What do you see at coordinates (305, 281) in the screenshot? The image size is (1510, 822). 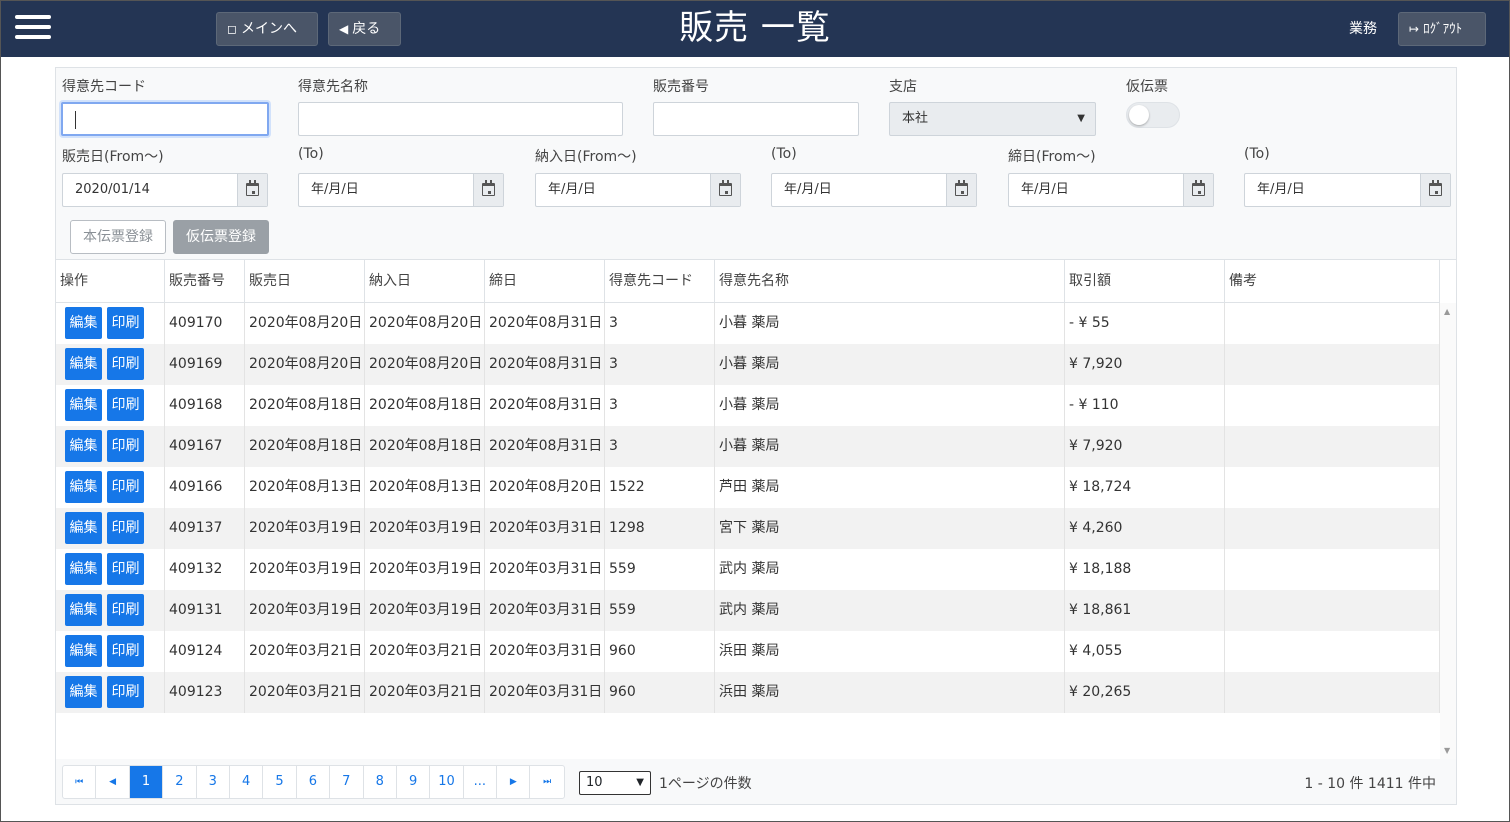 I see `col-sales-date: 販売日` at bounding box center [305, 281].